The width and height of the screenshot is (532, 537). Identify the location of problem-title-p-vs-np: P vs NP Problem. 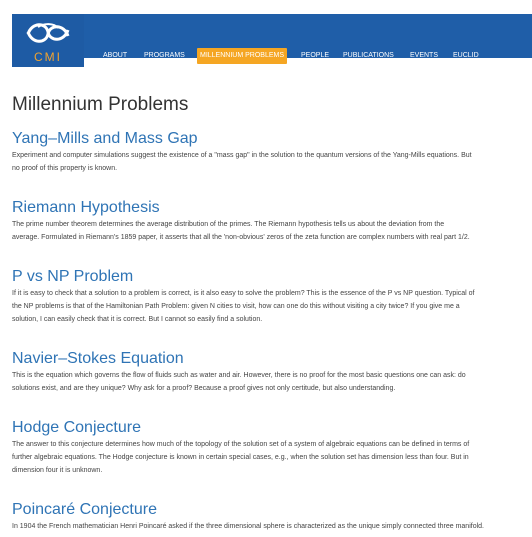
(72, 277).